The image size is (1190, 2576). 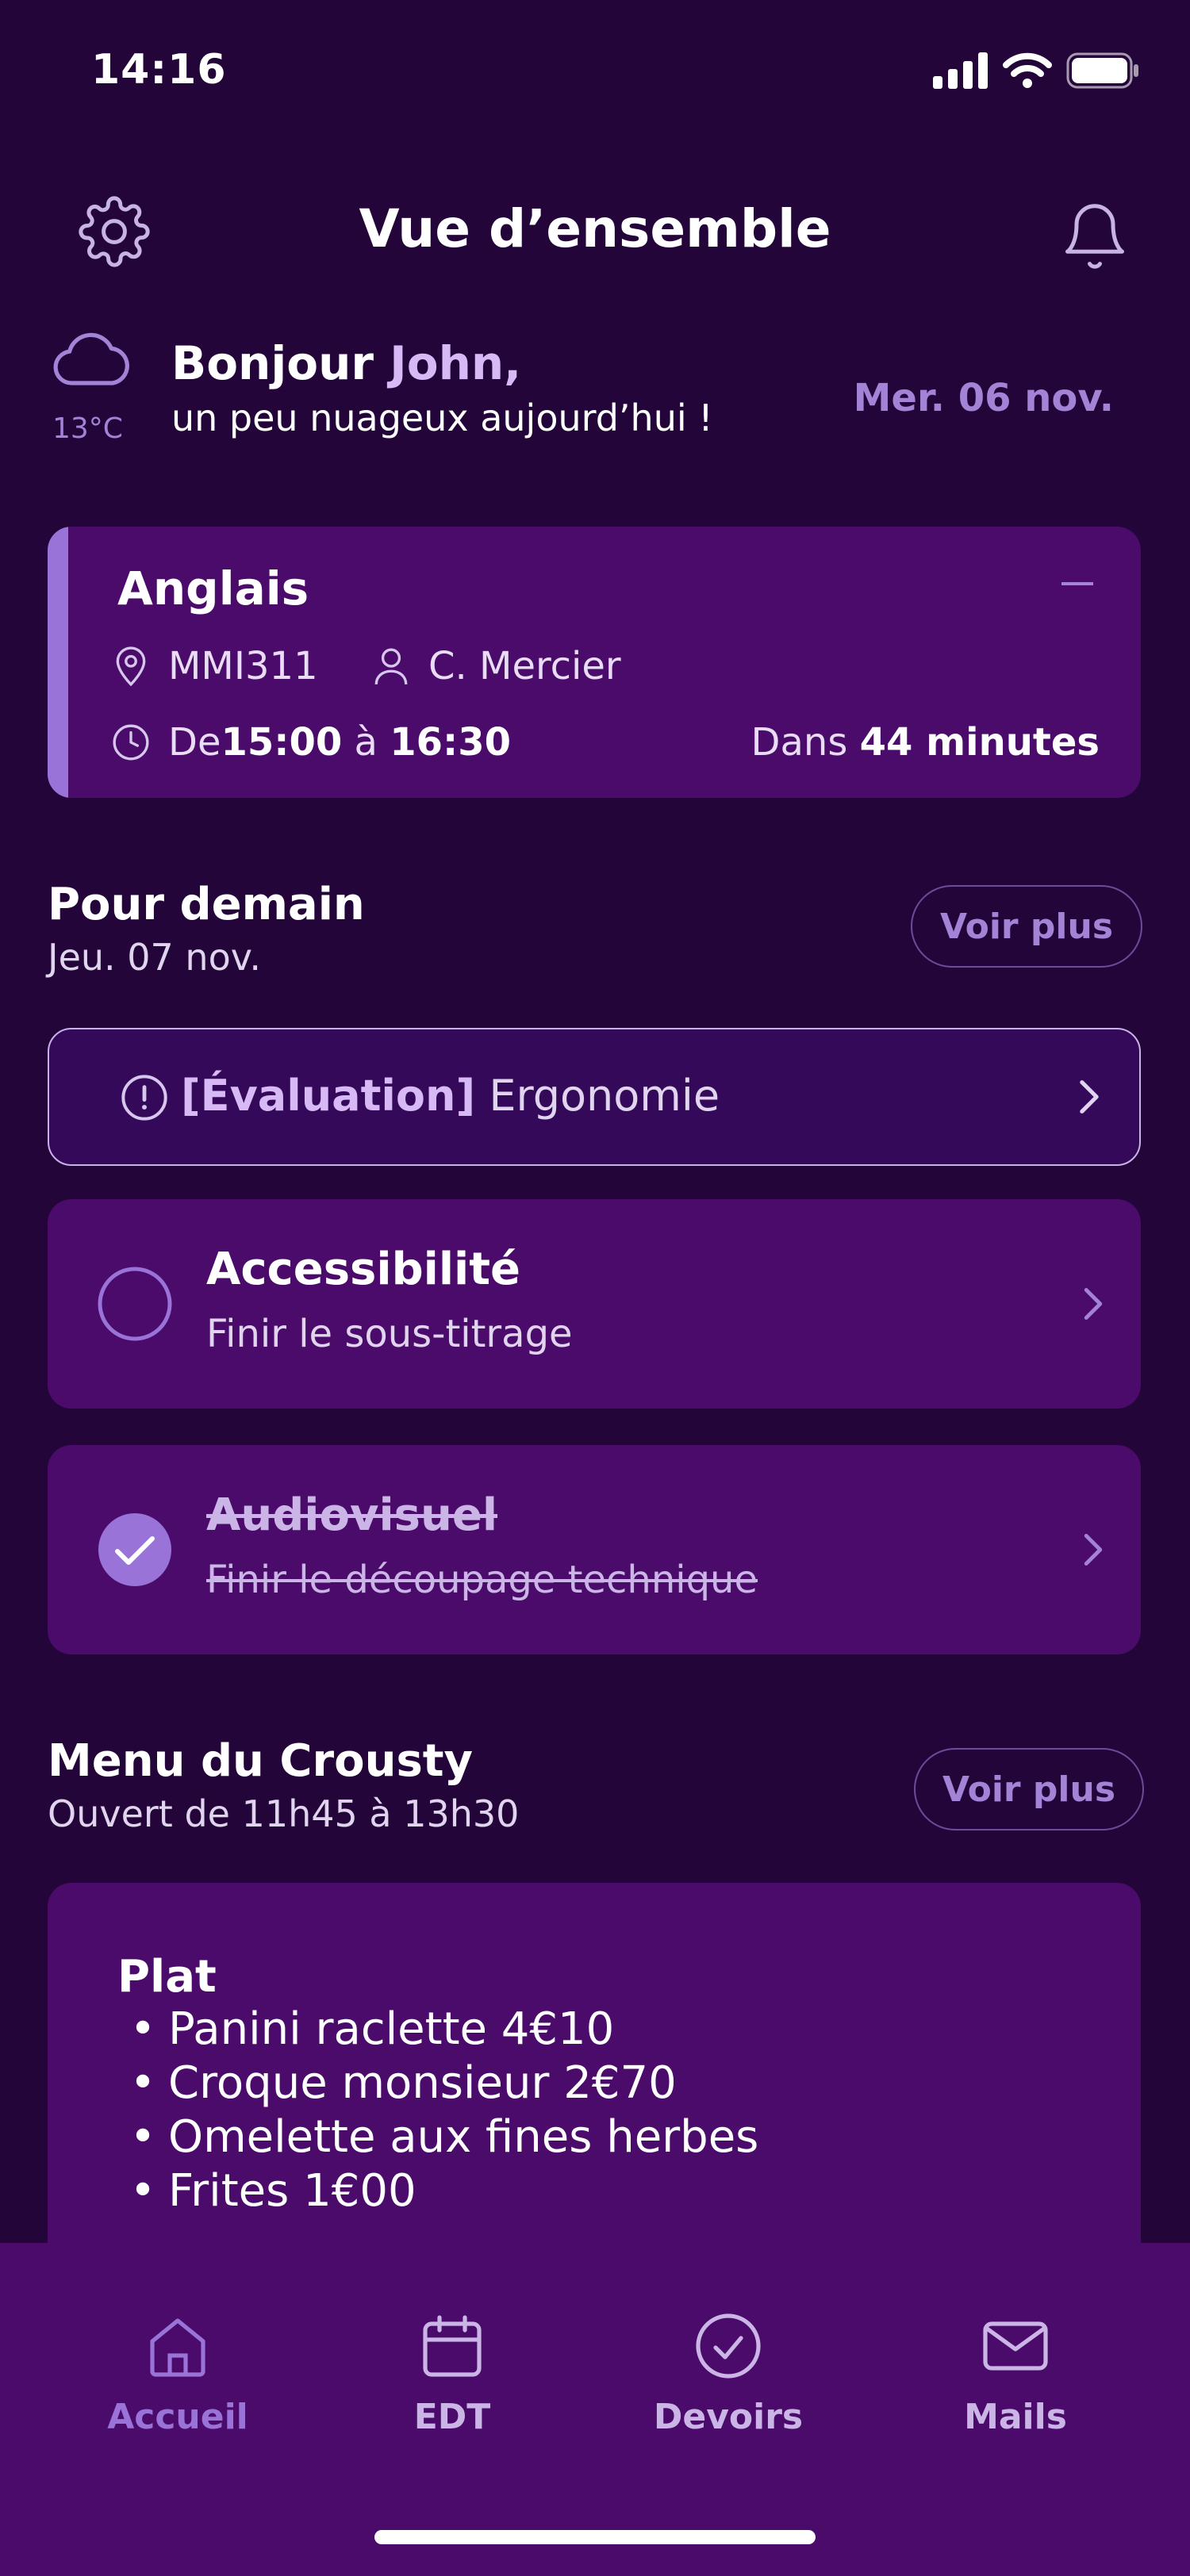 I want to click on greeting-hello: Bonjour, so click(x=280, y=363).